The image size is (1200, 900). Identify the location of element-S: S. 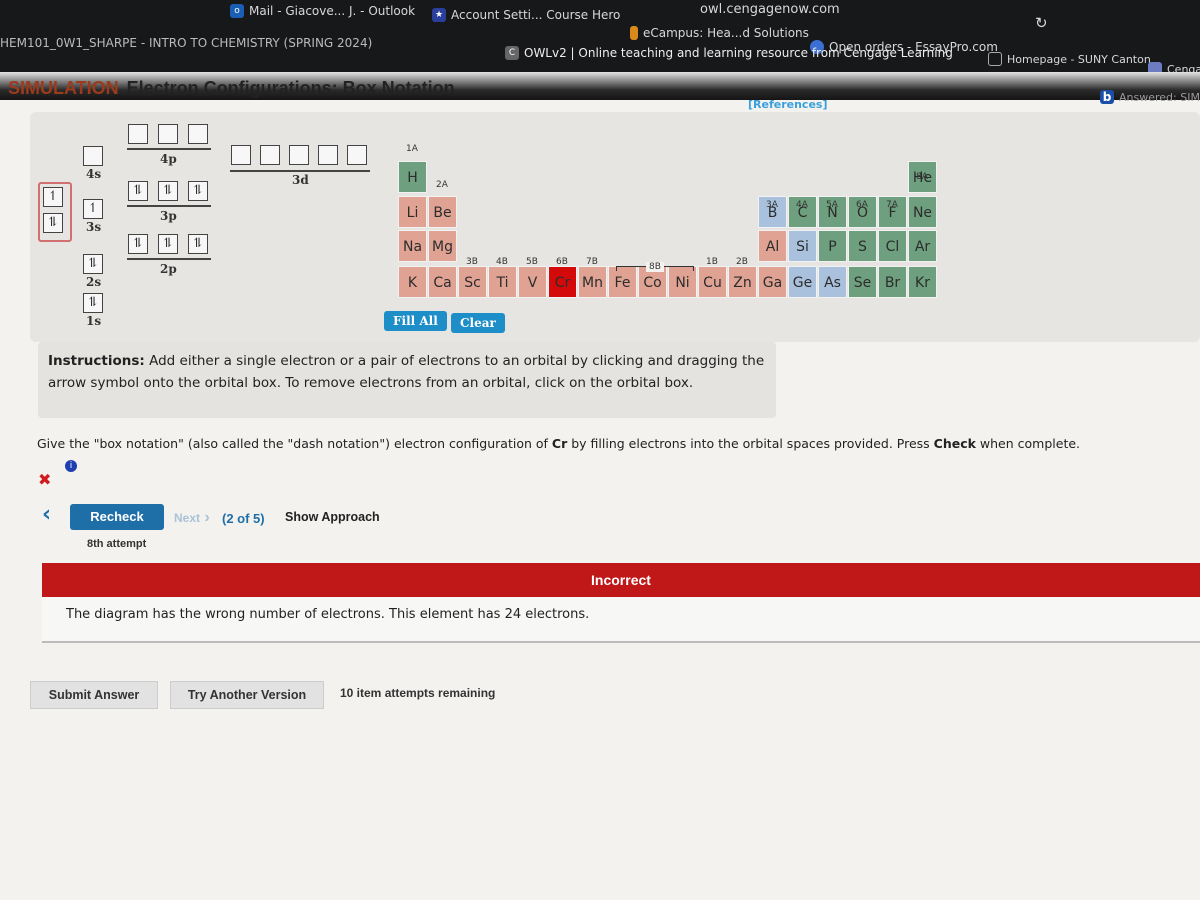
(862, 246).